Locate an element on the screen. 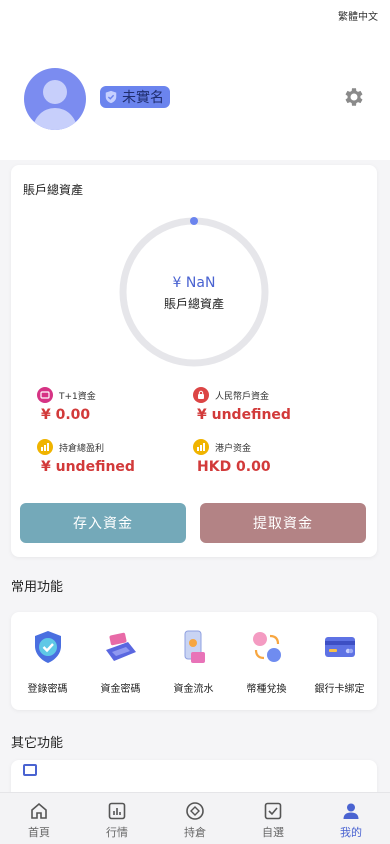 The width and height of the screenshot is (390, 844). withdraw-button: 提取資金 is located at coordinates (283, 523).